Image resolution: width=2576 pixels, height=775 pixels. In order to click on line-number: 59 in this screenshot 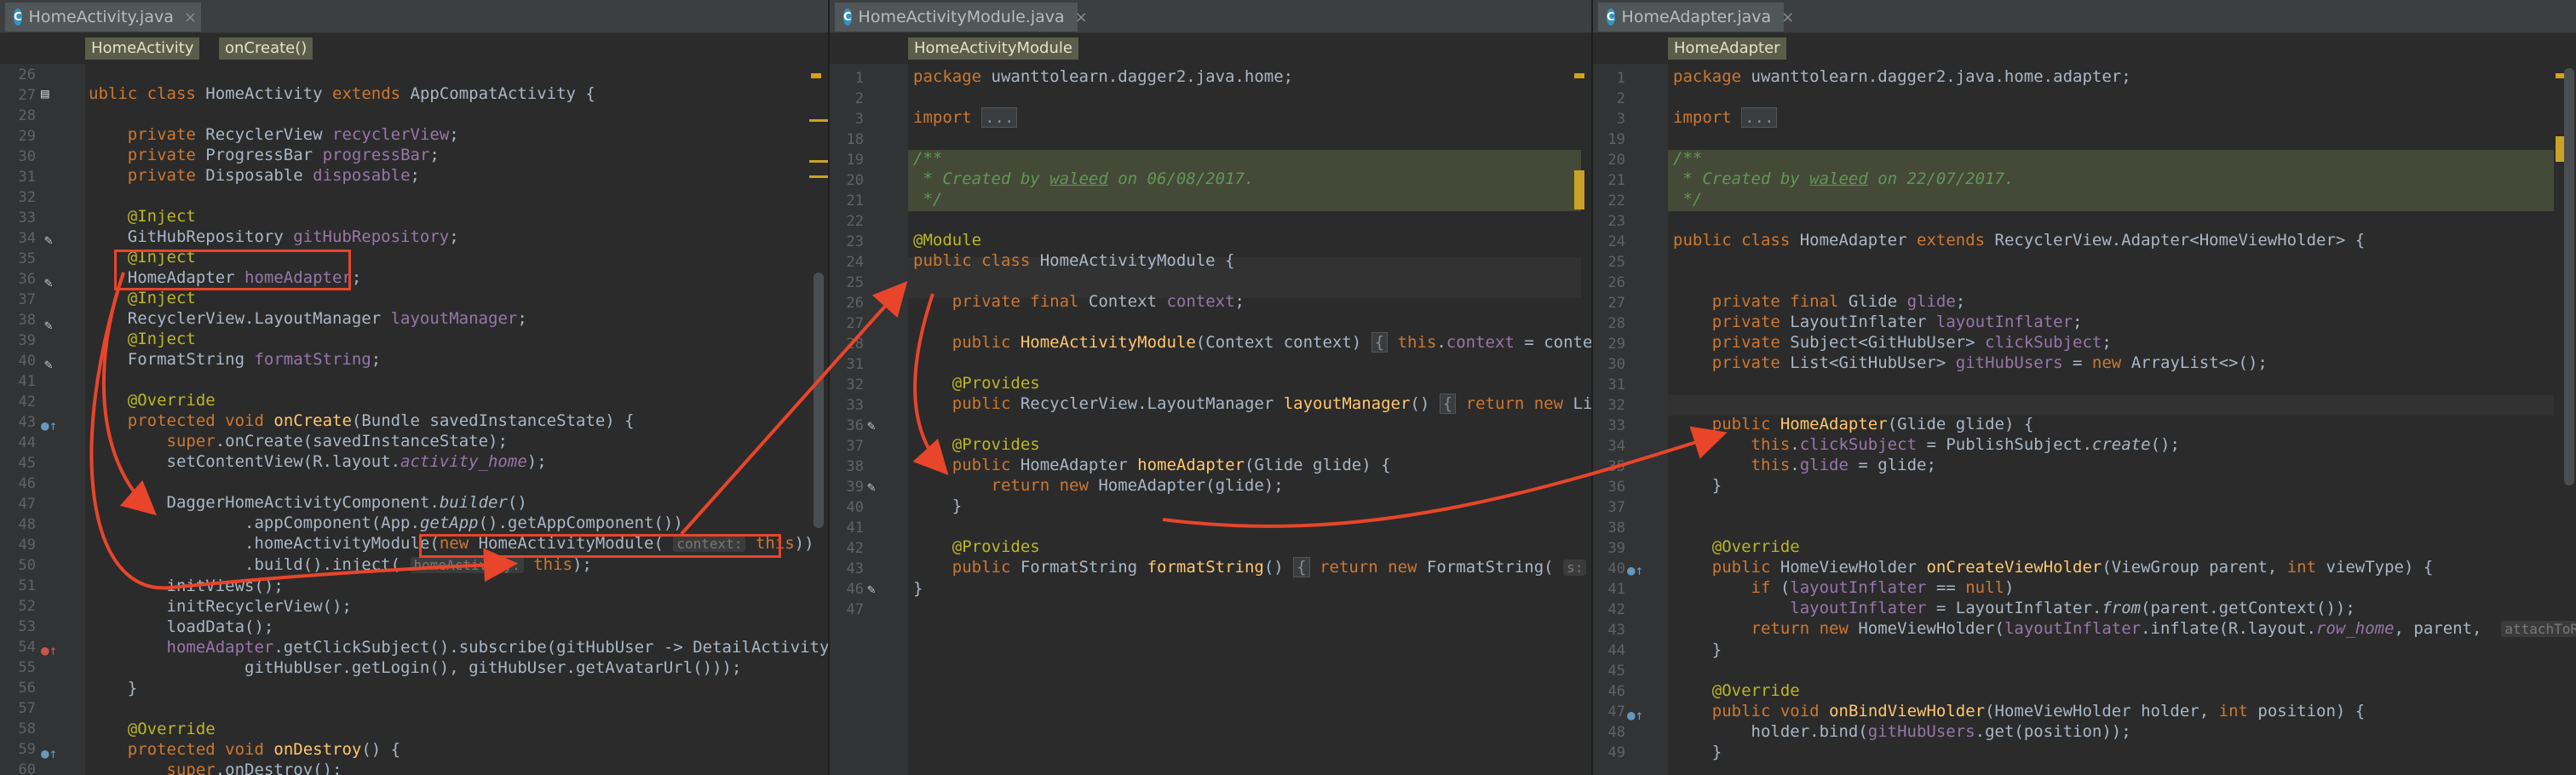, I will do `click(27, 749)`.